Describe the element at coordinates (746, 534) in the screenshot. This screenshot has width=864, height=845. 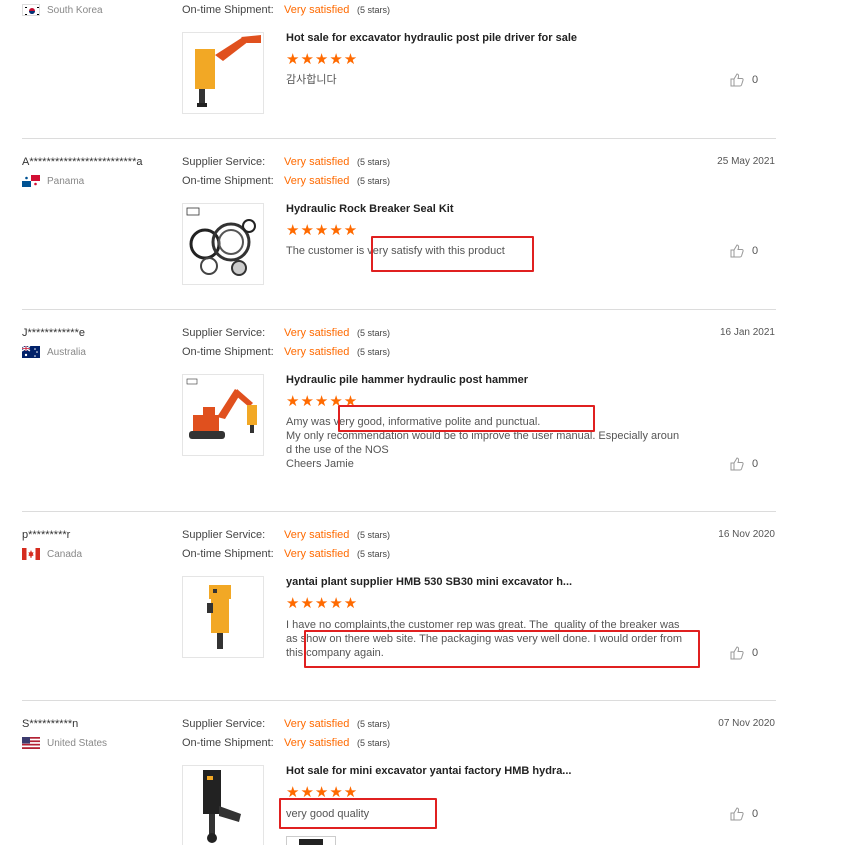
I see `review-date: 16 Nov 2020` at that location.